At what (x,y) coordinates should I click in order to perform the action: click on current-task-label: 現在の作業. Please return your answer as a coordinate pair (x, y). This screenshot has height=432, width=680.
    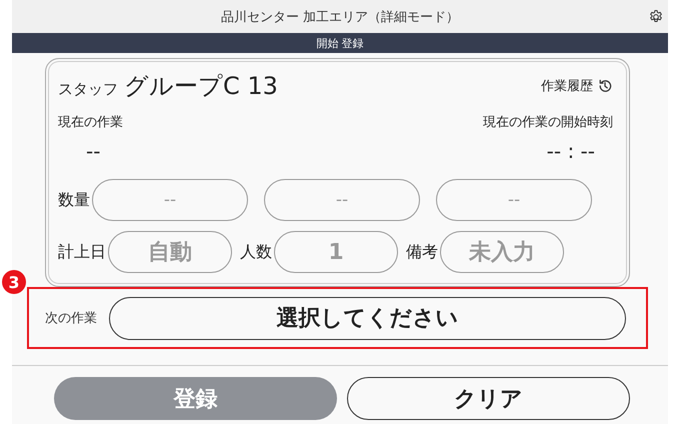
    Looking at the image, I should click on (90, 122).